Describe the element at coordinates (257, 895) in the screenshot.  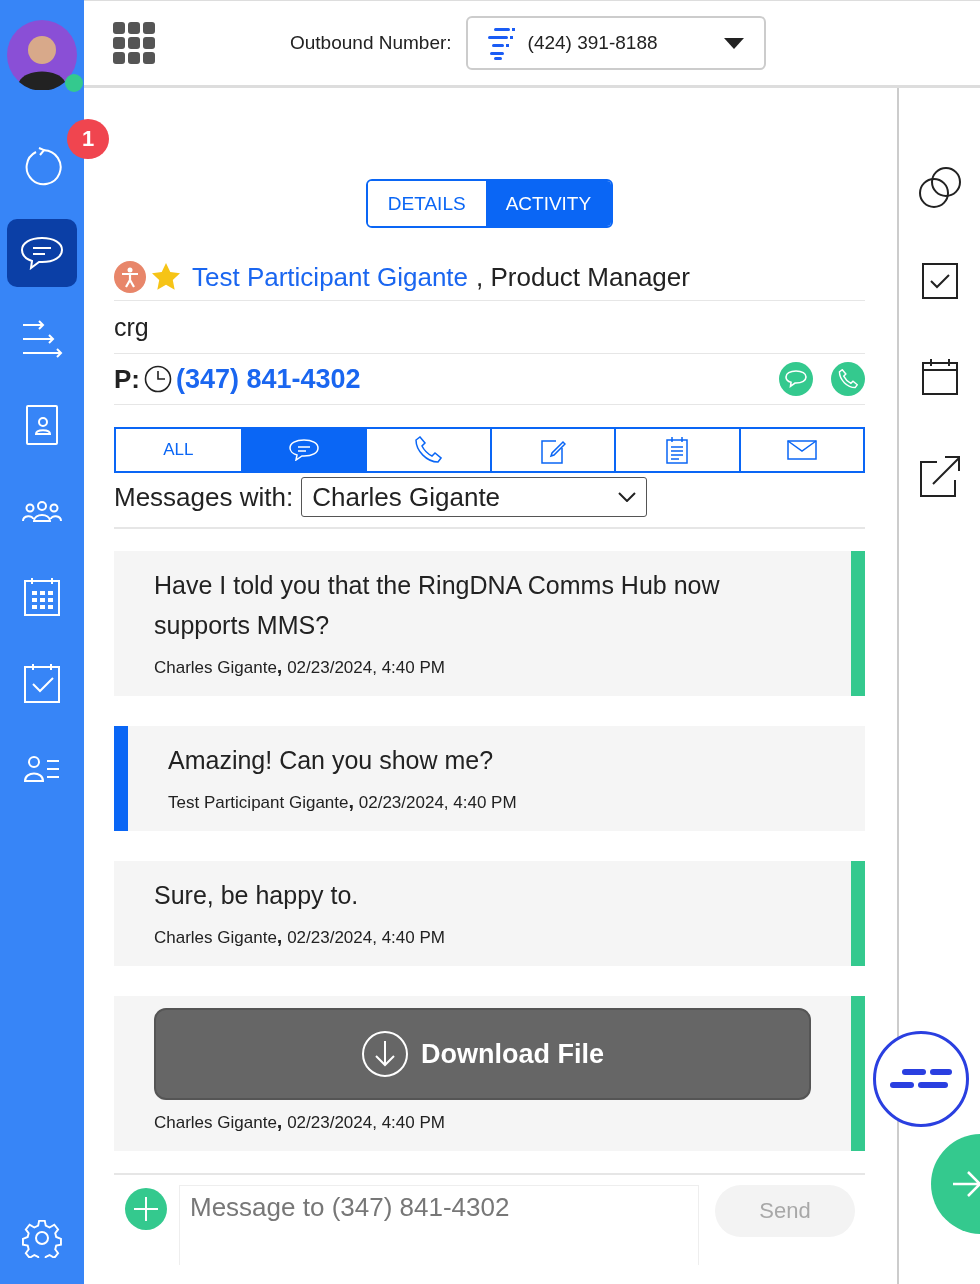
I see `message-text: Sure, be happy to.` at that location.